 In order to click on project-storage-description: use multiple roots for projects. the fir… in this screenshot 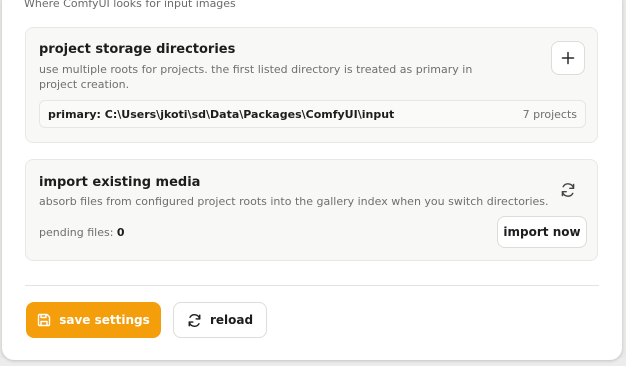, I will do `click(256, 77)`.